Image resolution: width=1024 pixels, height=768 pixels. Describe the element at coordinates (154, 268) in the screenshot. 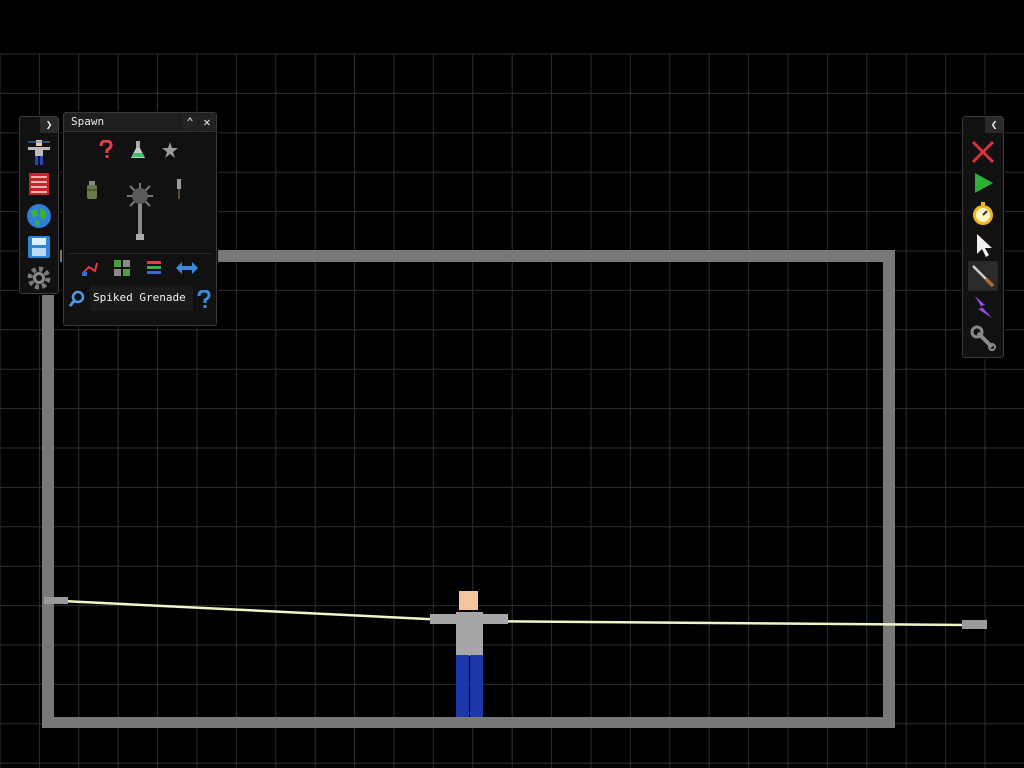

I see `layers-tool-icon` at that location.